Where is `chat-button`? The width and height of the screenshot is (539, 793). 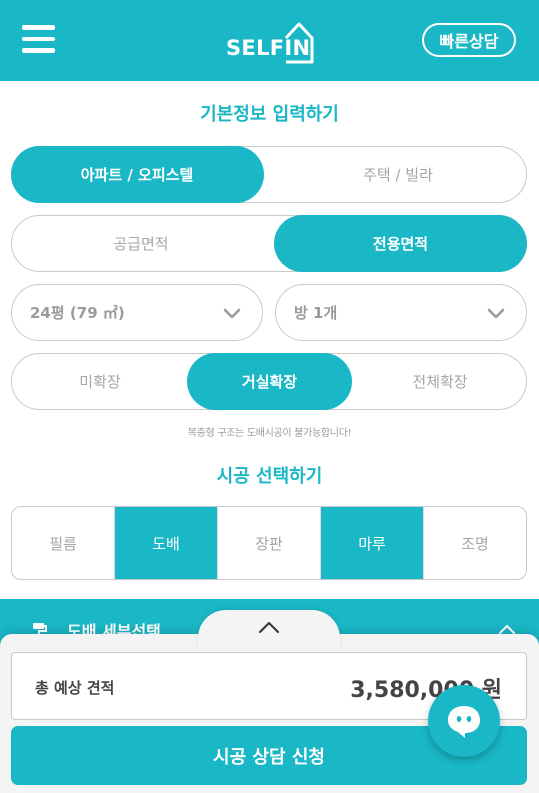
chat-button is located at coordinates (464, 721).